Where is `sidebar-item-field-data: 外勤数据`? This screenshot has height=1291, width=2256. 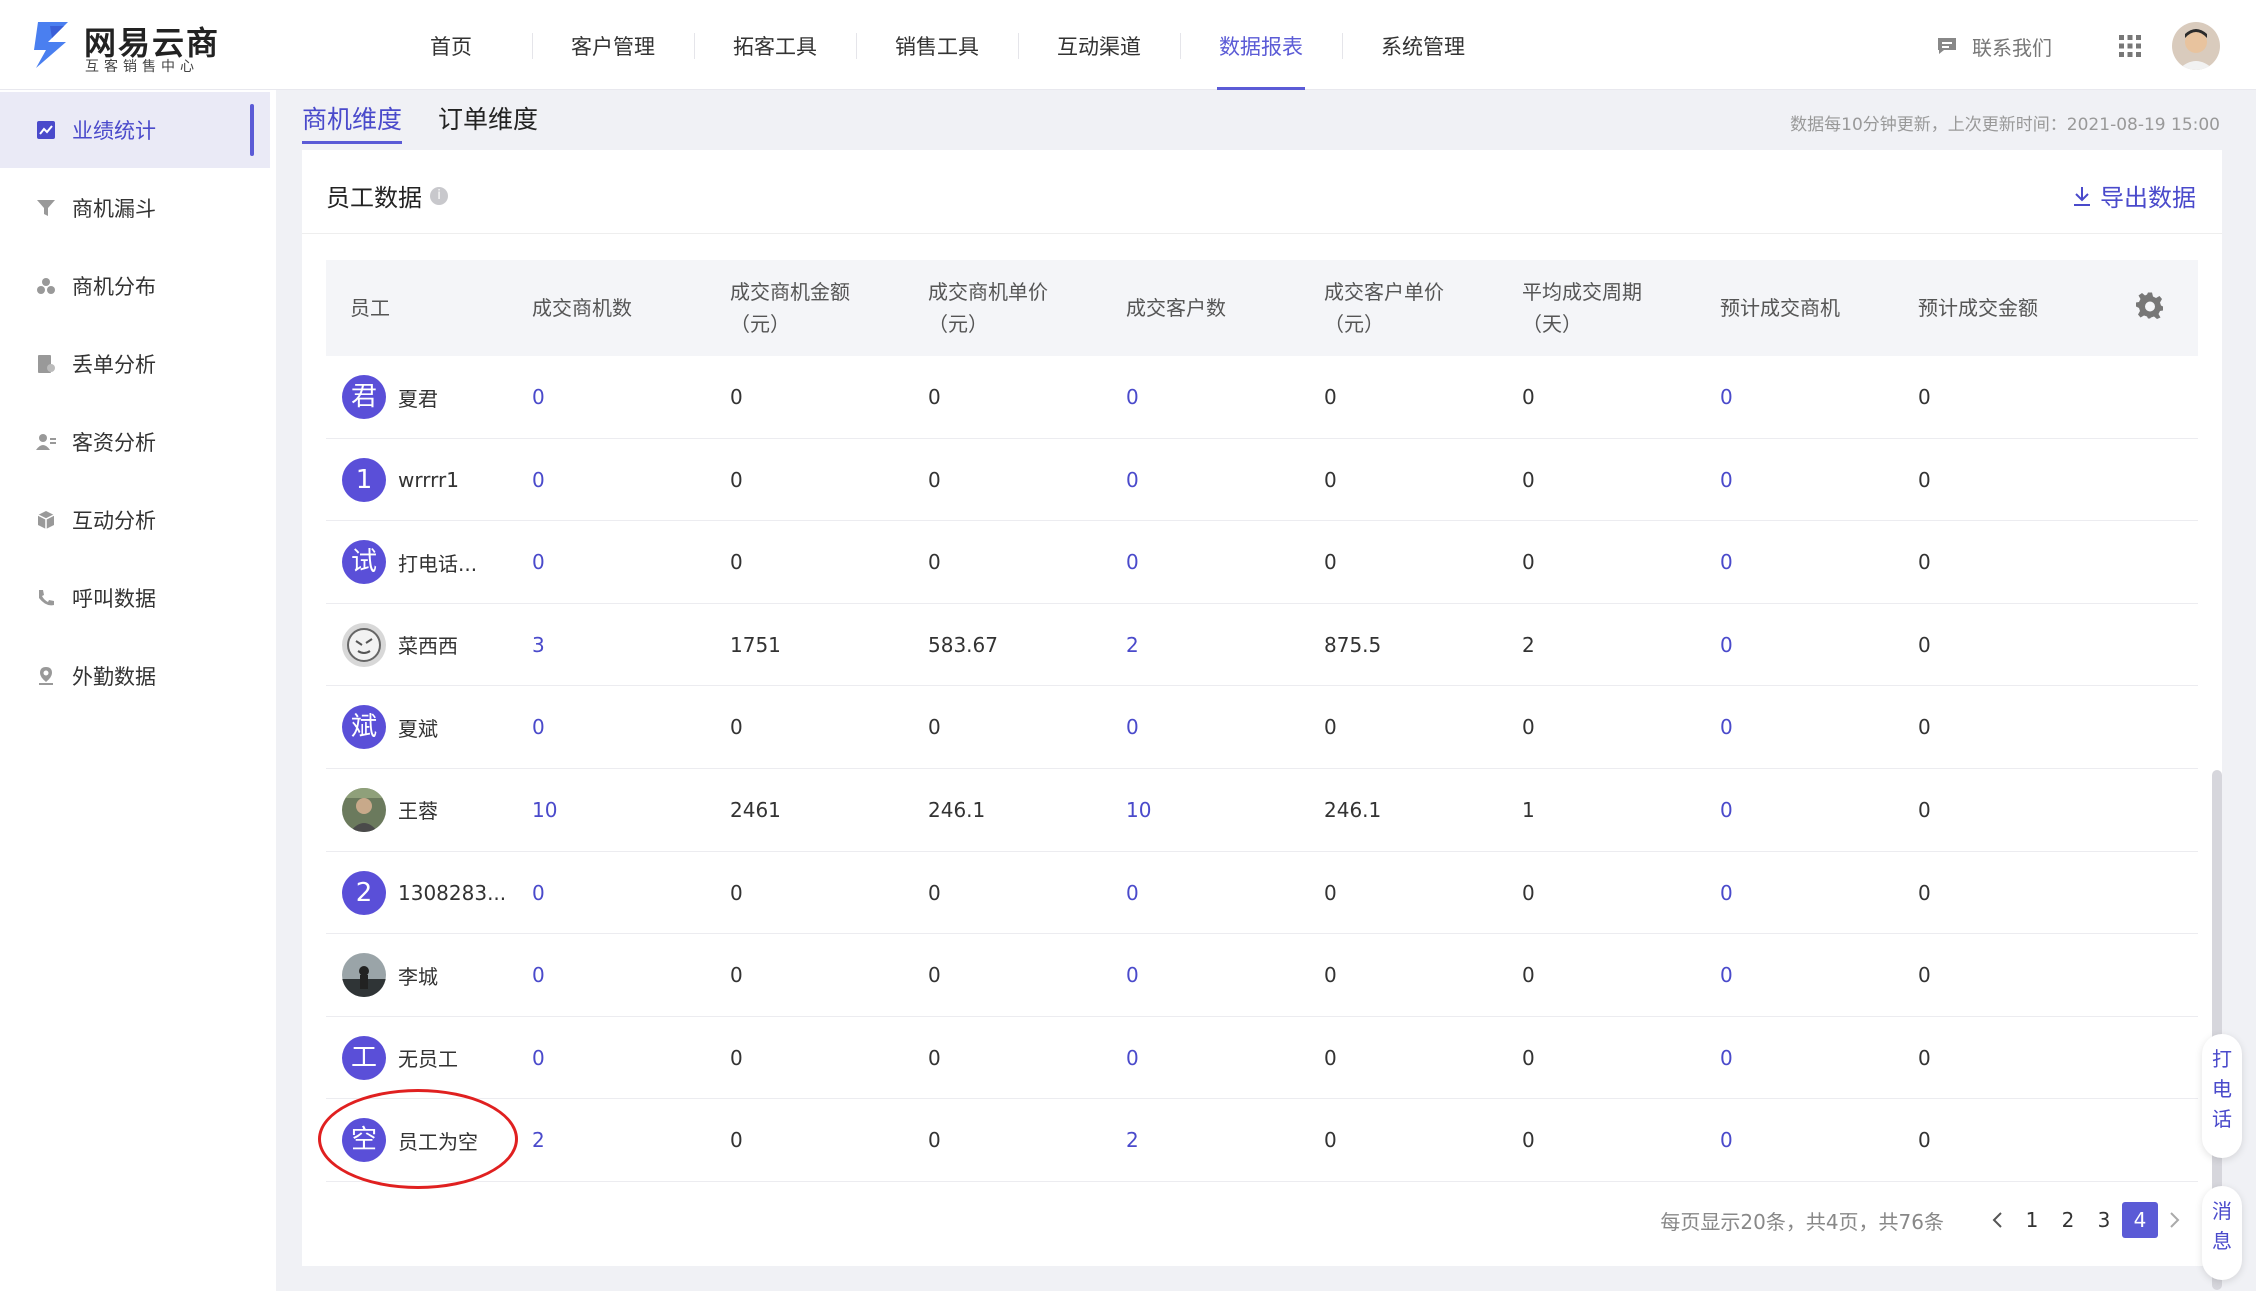
sidebar-item-field-data: 外勤数据 is located at coordinates (135, 676).